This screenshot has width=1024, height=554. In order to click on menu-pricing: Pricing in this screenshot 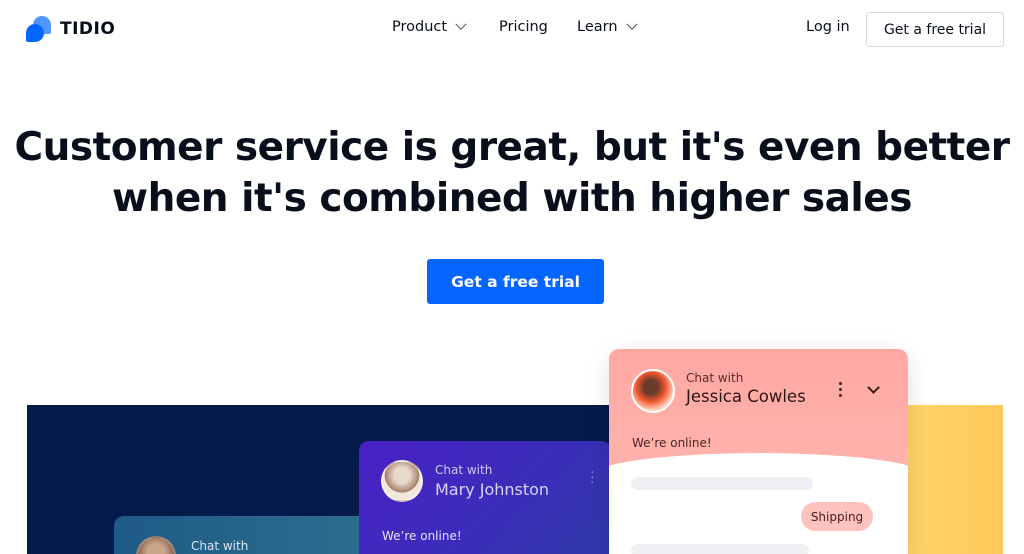, I will do `click(538, 27)`.